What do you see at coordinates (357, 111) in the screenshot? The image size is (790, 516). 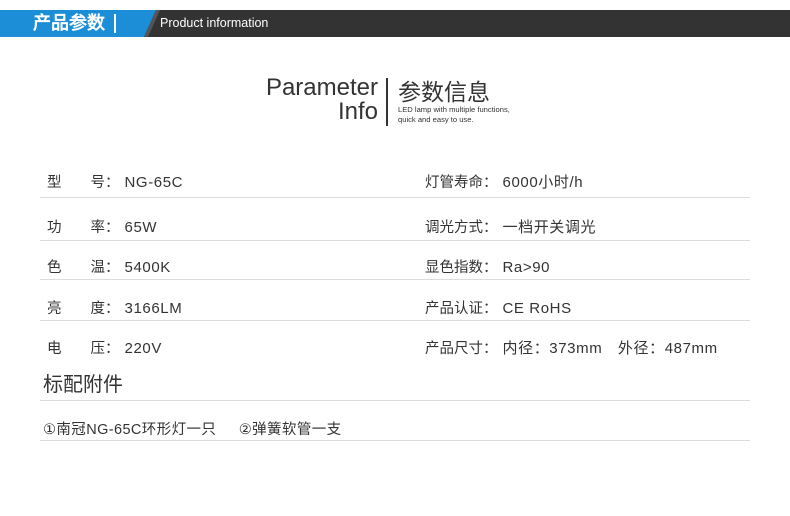 I see `section-title-en-line2: Info` at bounding box center [357, 111].